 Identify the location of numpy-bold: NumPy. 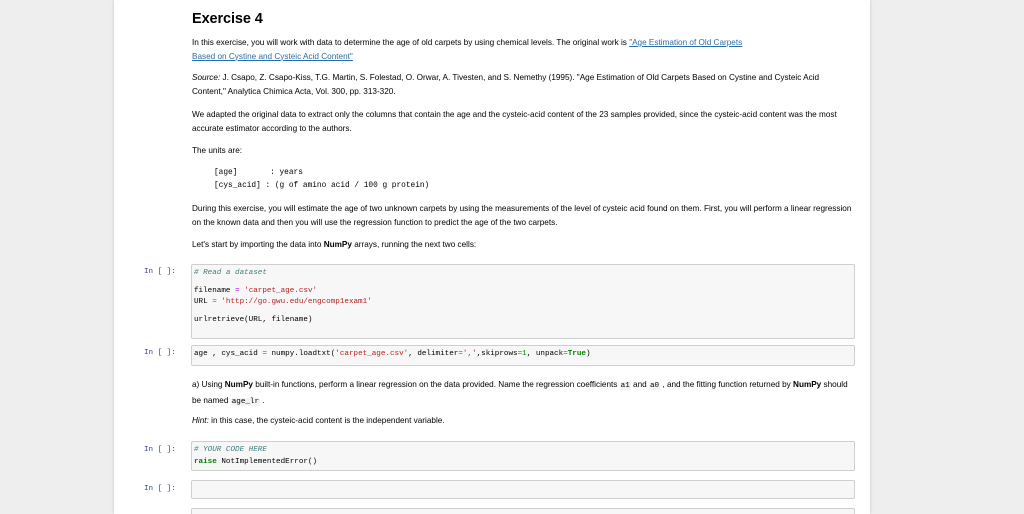
(337, 244).